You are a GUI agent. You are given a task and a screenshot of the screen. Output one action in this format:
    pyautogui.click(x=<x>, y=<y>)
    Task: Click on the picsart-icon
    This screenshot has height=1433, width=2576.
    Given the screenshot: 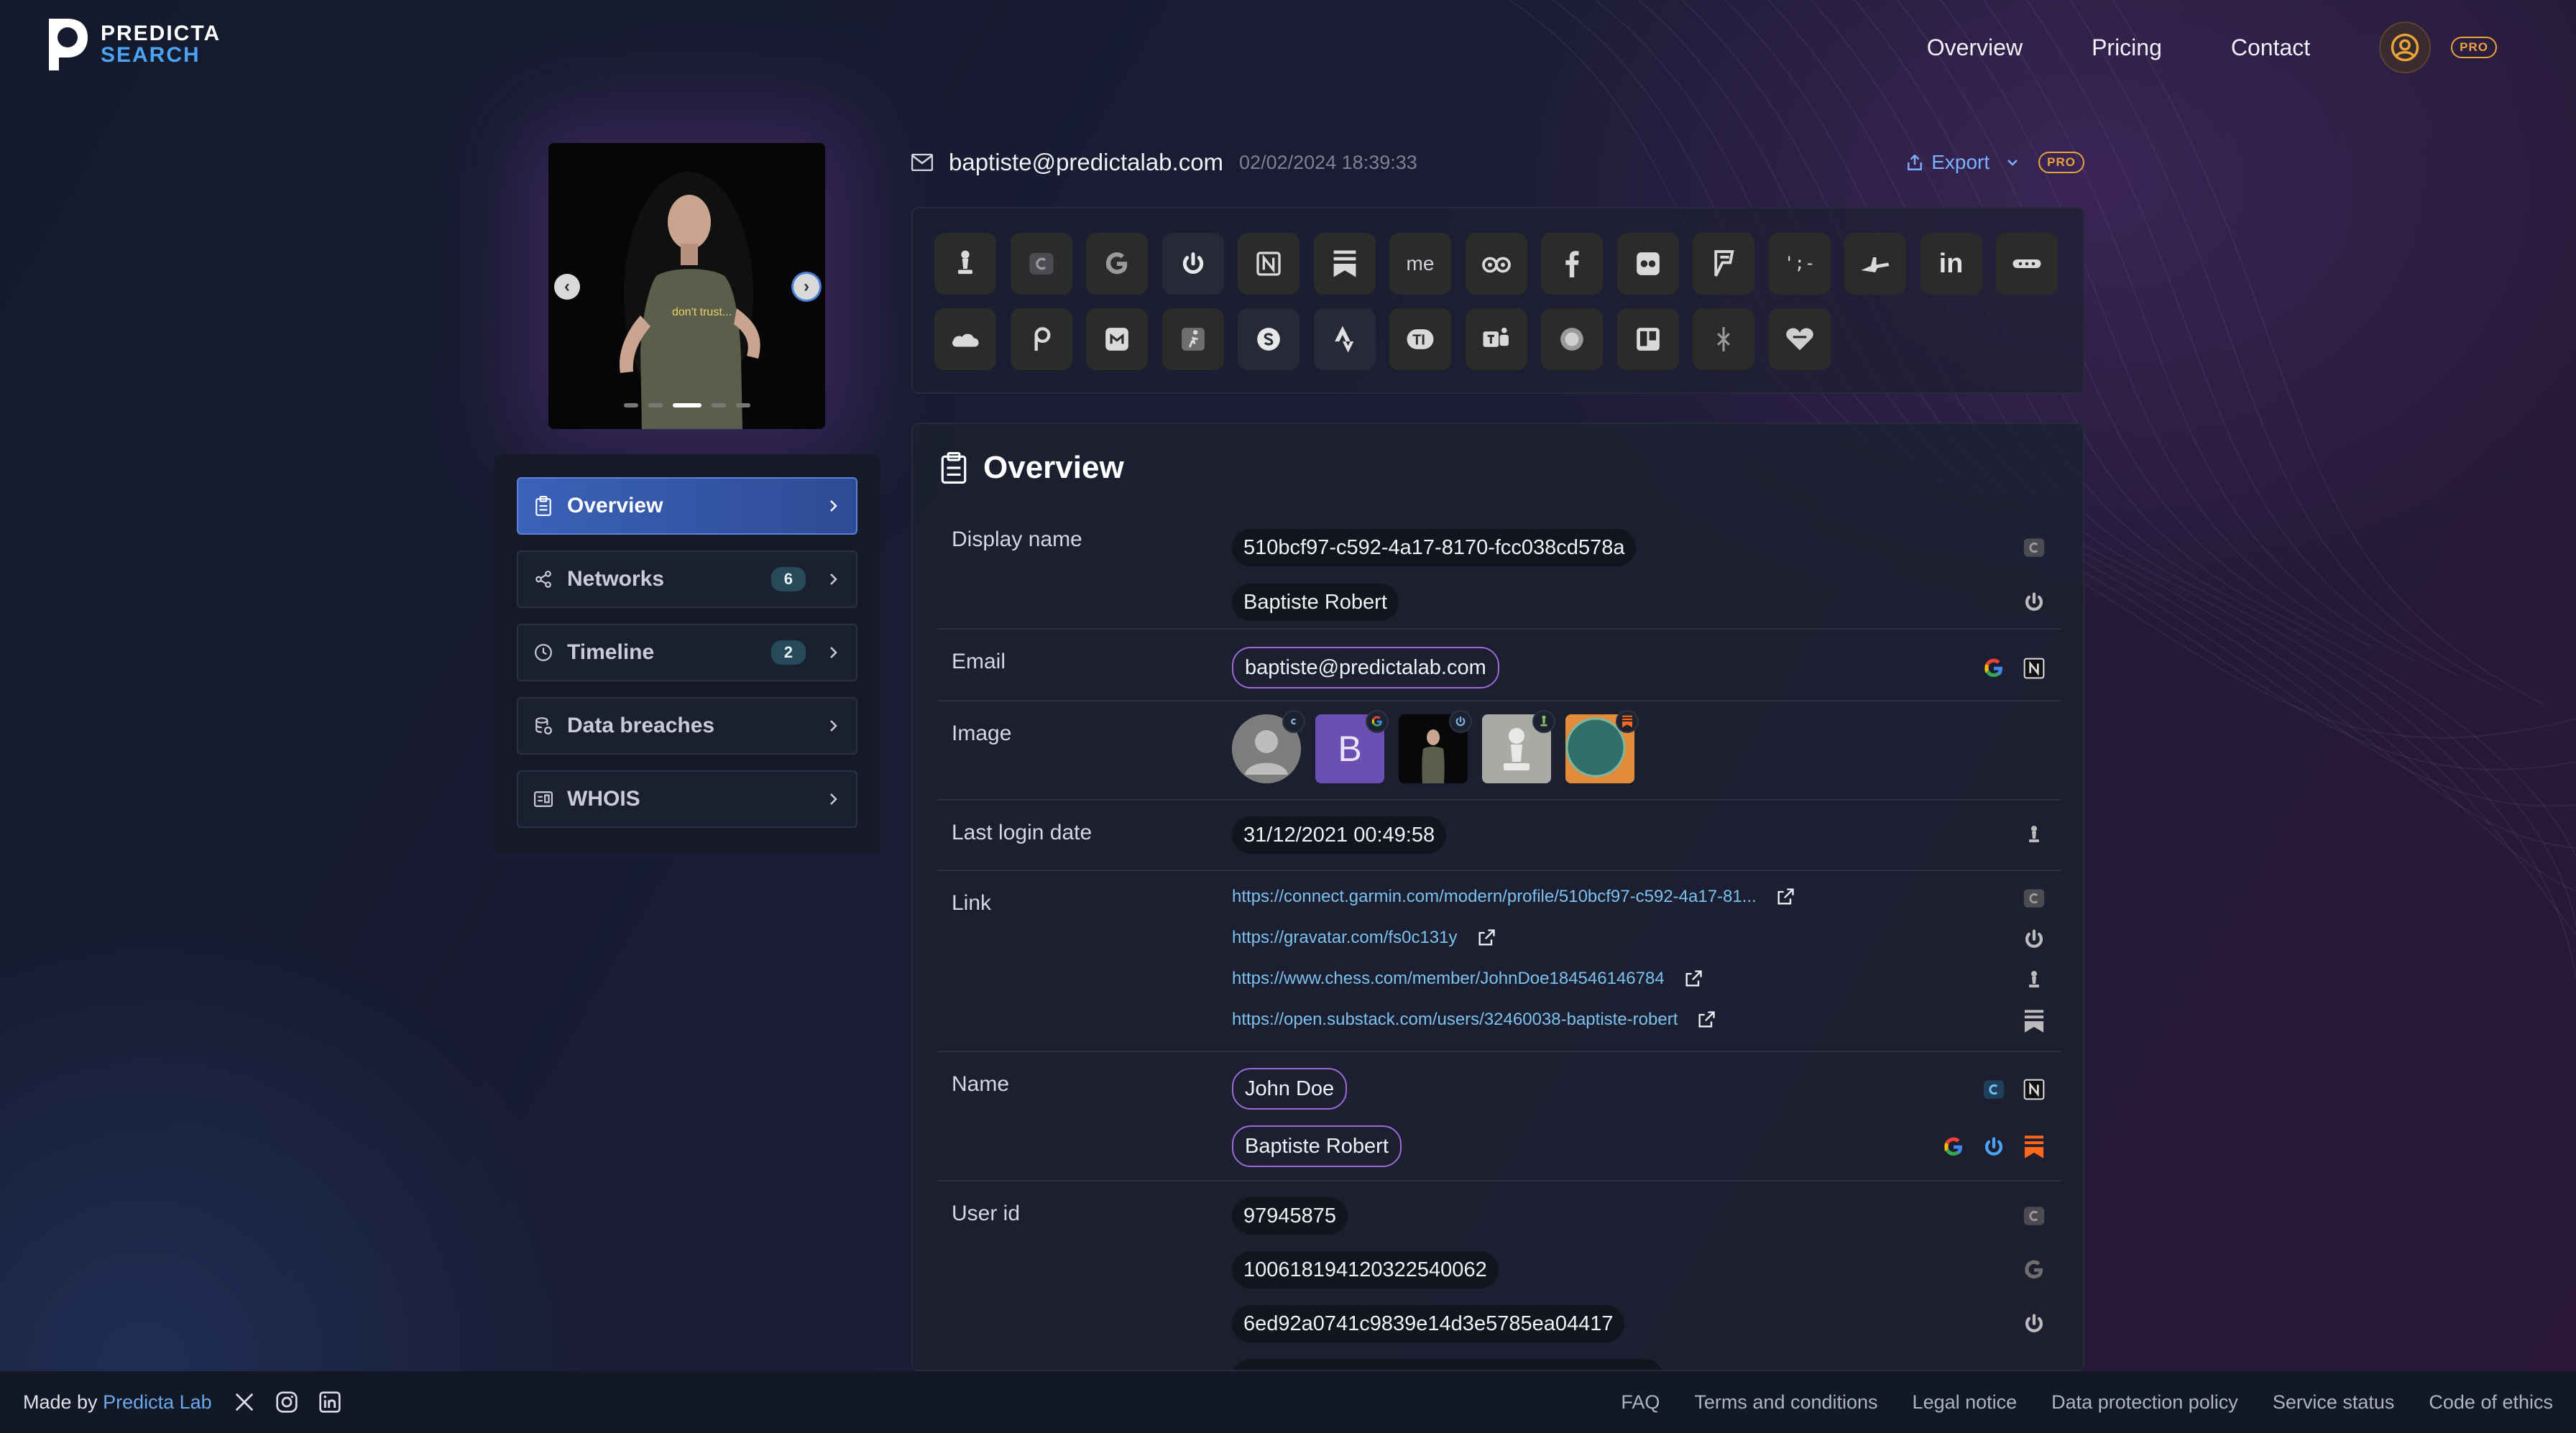 What is the action you would take?
    pyautogui.click(x=1041, y=339)
    